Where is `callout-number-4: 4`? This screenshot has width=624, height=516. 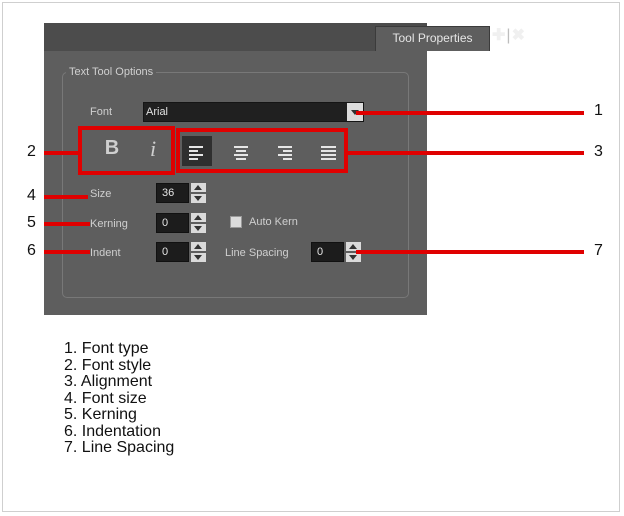
callout-number-4: 4 is located at coordinates (31, 195).